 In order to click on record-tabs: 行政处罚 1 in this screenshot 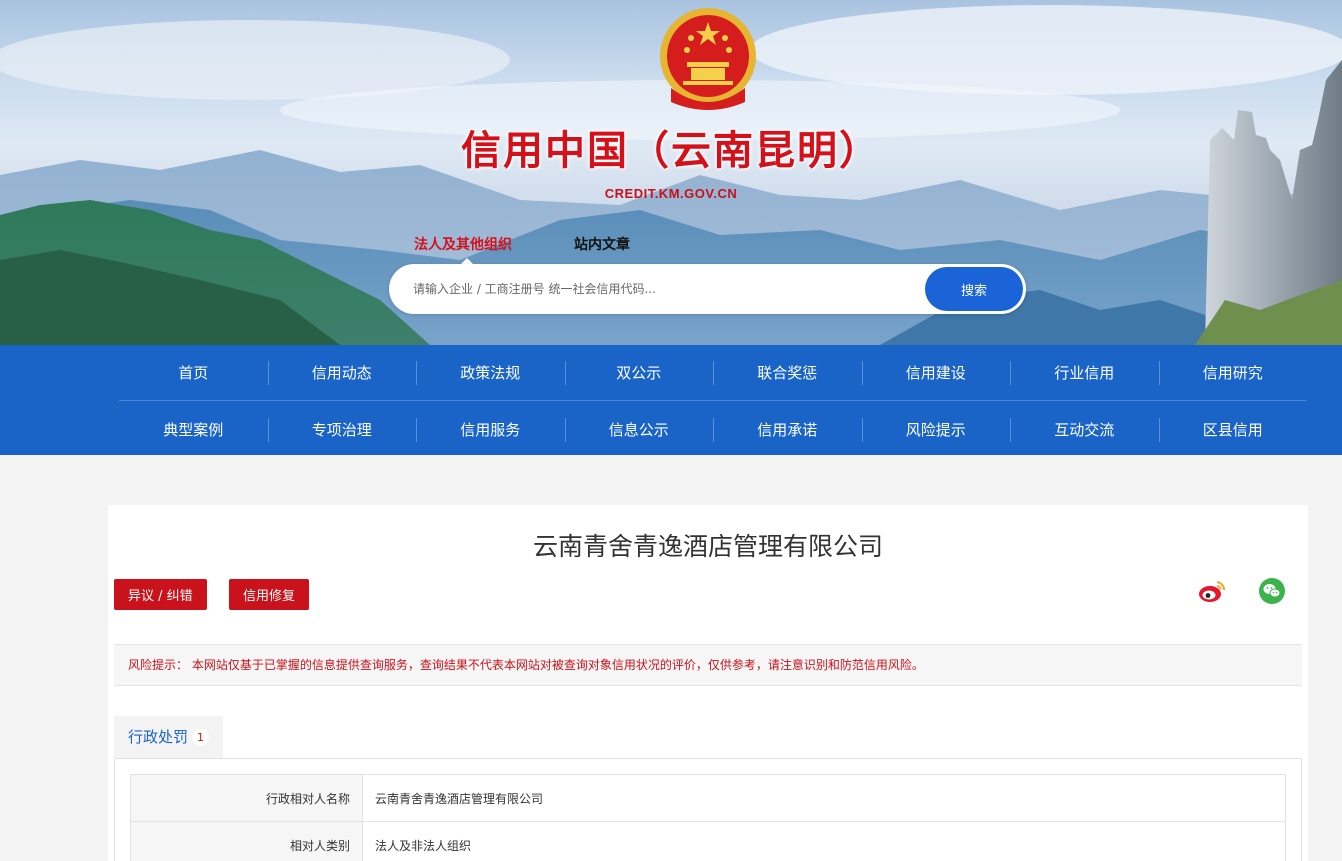, I will do `click(708, 737)`.